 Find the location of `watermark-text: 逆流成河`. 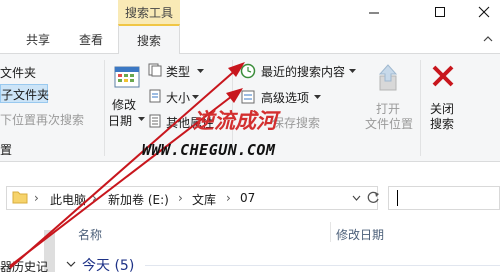

watermark-text: 逆流成河 is located at coordinates (235, 120).